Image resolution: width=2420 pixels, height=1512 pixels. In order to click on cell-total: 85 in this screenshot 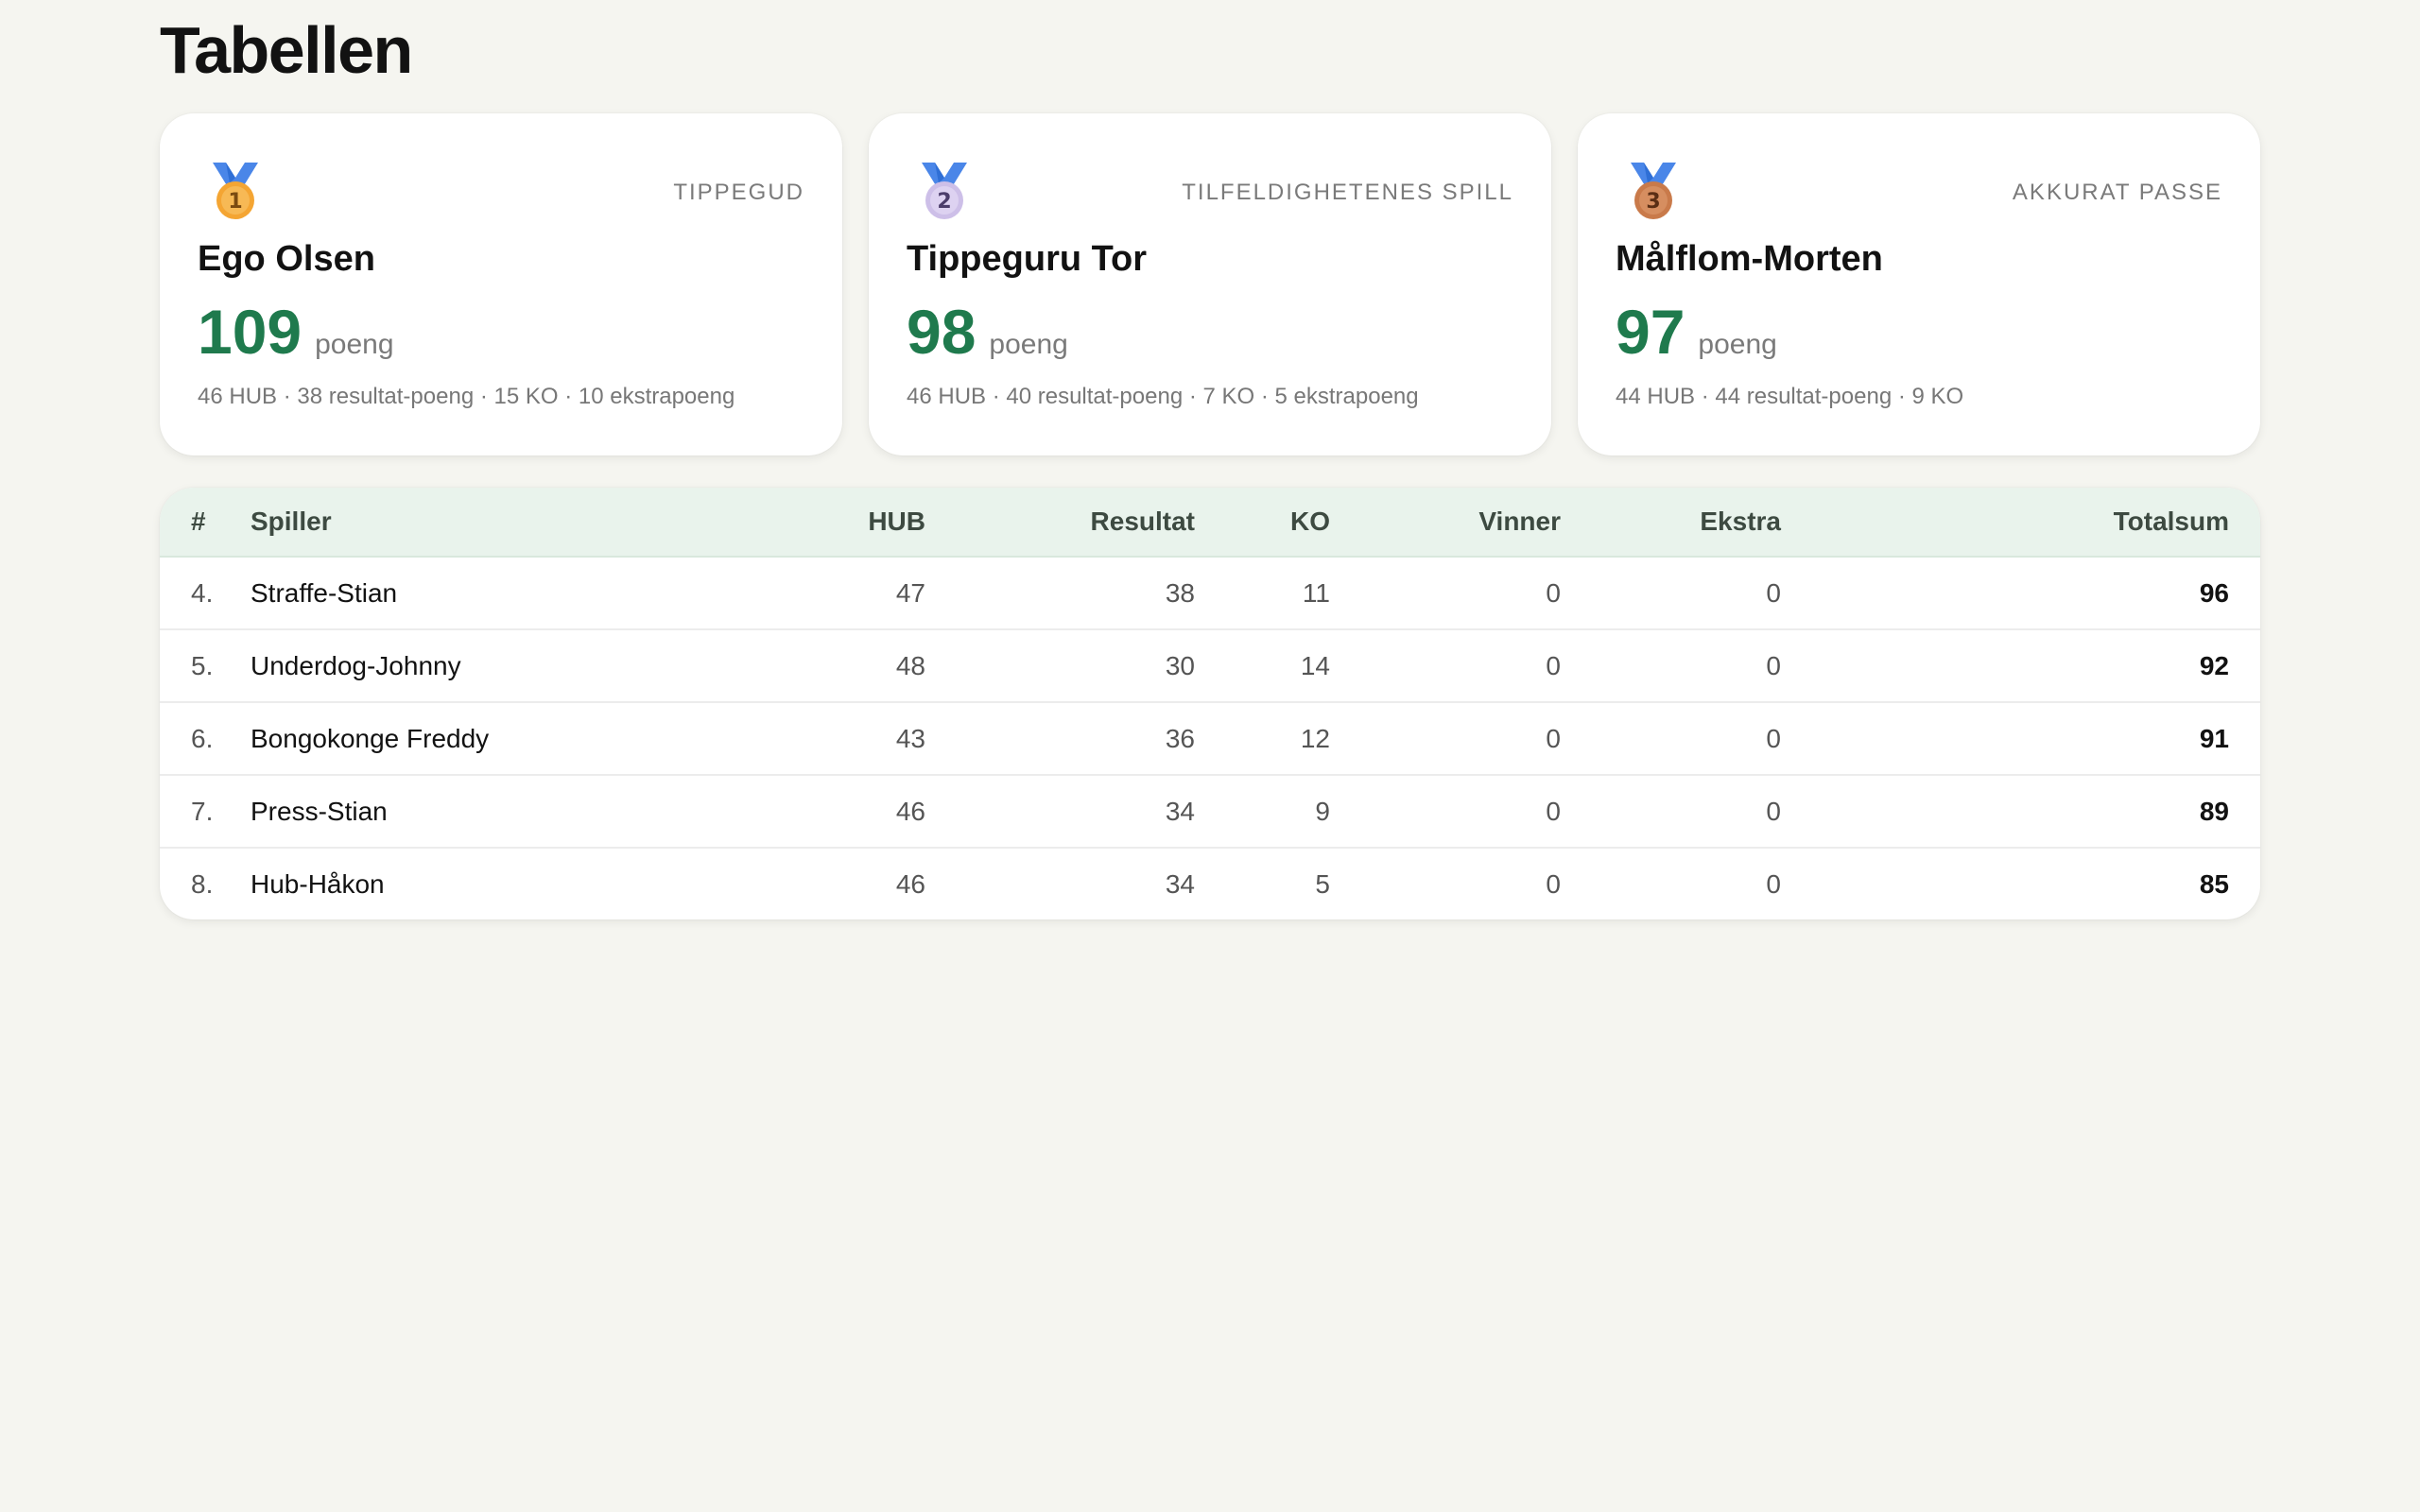, I will do `click(2021, 883)`.